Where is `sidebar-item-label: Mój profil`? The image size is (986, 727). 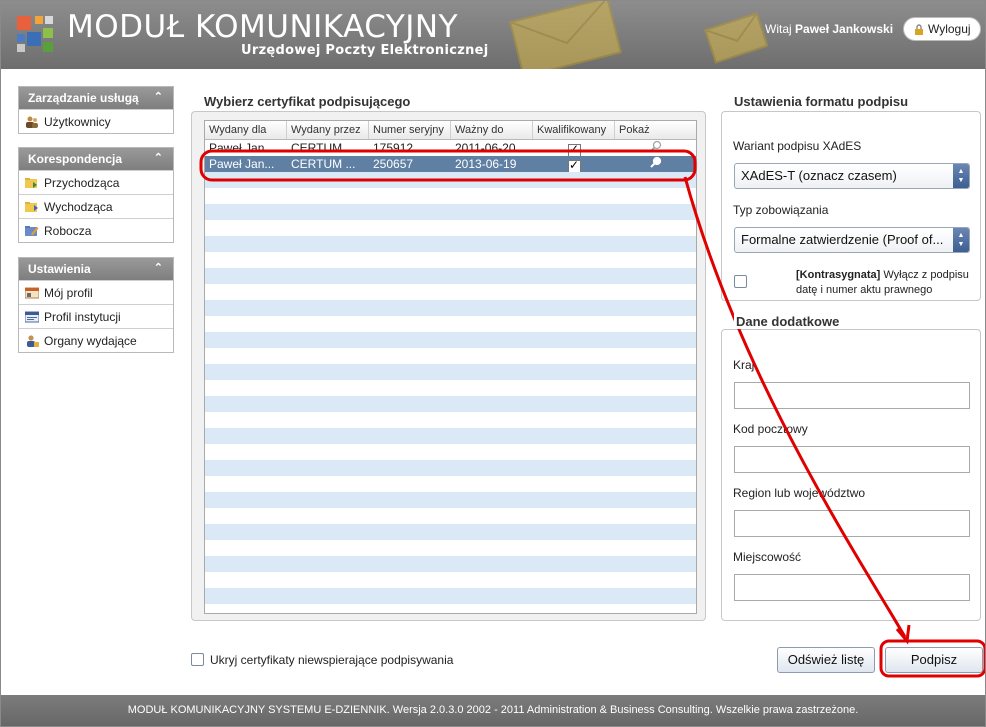 sidebar-item-label: Mój profil is located at coordinates (68, 292).